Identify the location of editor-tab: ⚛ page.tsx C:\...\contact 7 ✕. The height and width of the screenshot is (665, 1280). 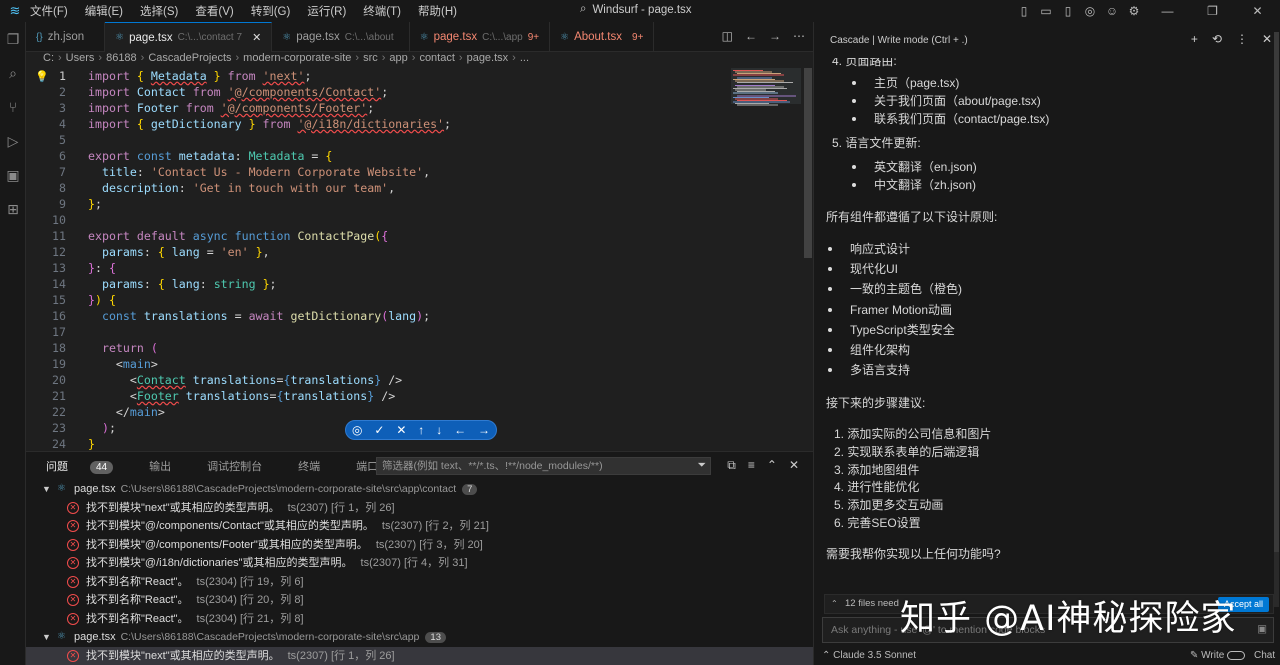
(189, 37).